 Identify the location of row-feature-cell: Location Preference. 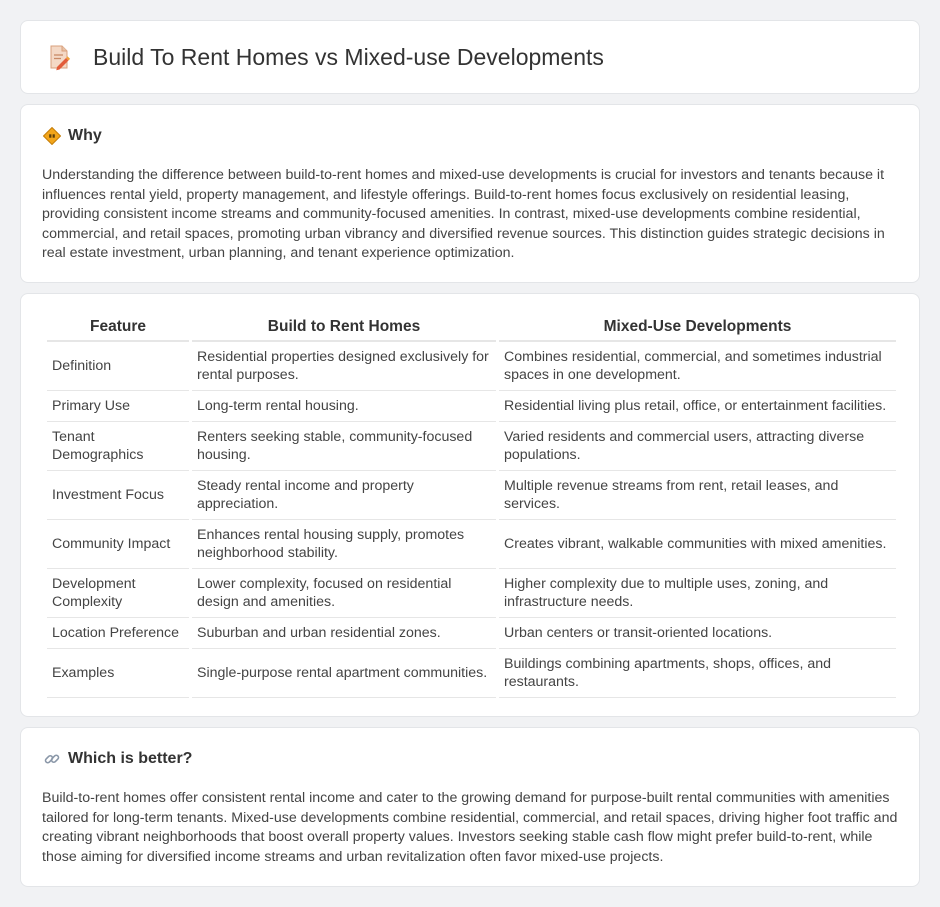
(118, 633).